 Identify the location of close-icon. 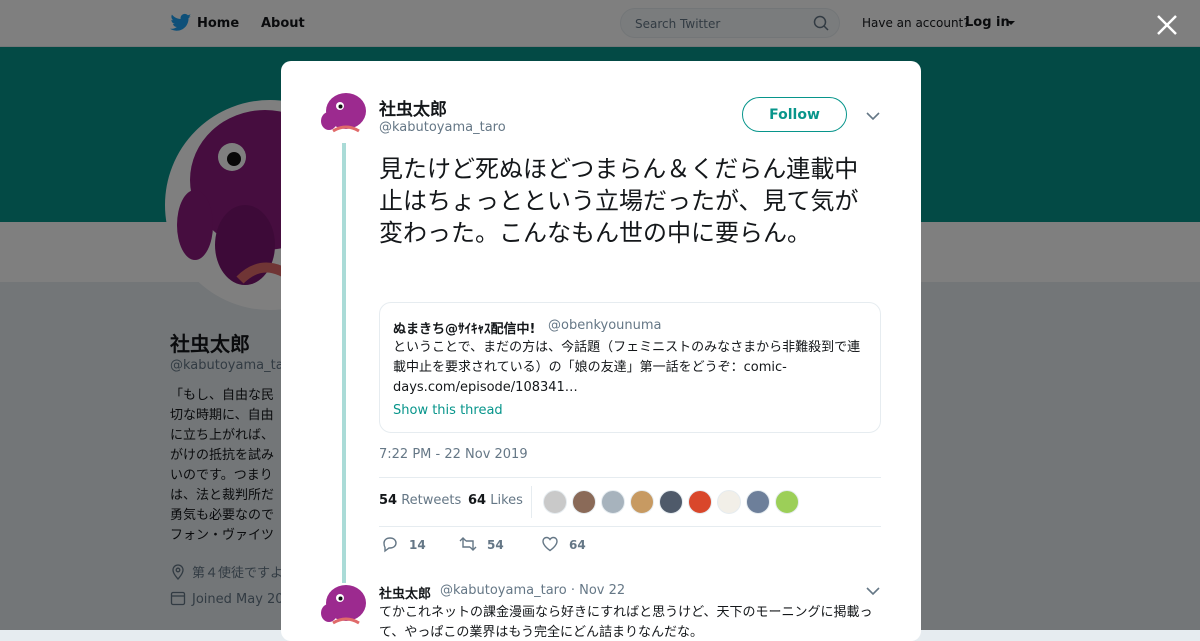
(1167, 25).